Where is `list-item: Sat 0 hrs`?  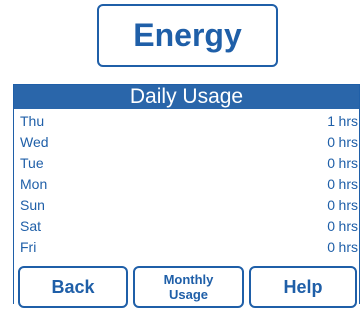 list-item: Sat 0 hrs is located at coordinates (186, 226).